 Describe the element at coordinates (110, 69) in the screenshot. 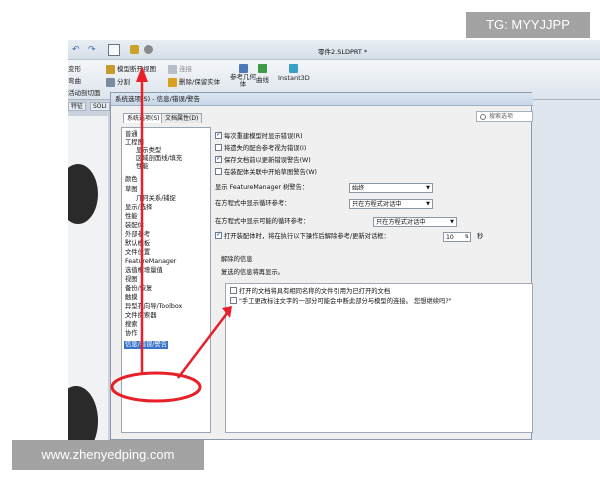

I see `break-view-icon` at that location.